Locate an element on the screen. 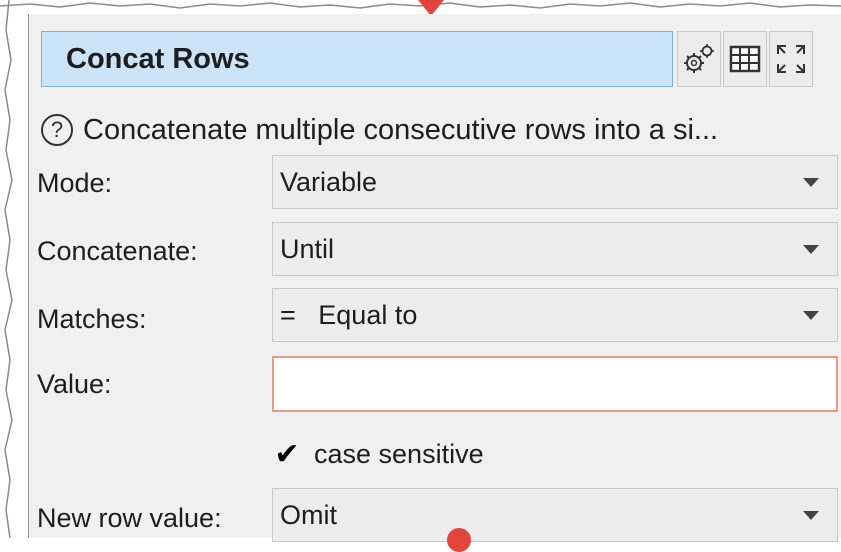  case-sensitive-row: ✔ case sensitive is located at coordinates (378, 454).